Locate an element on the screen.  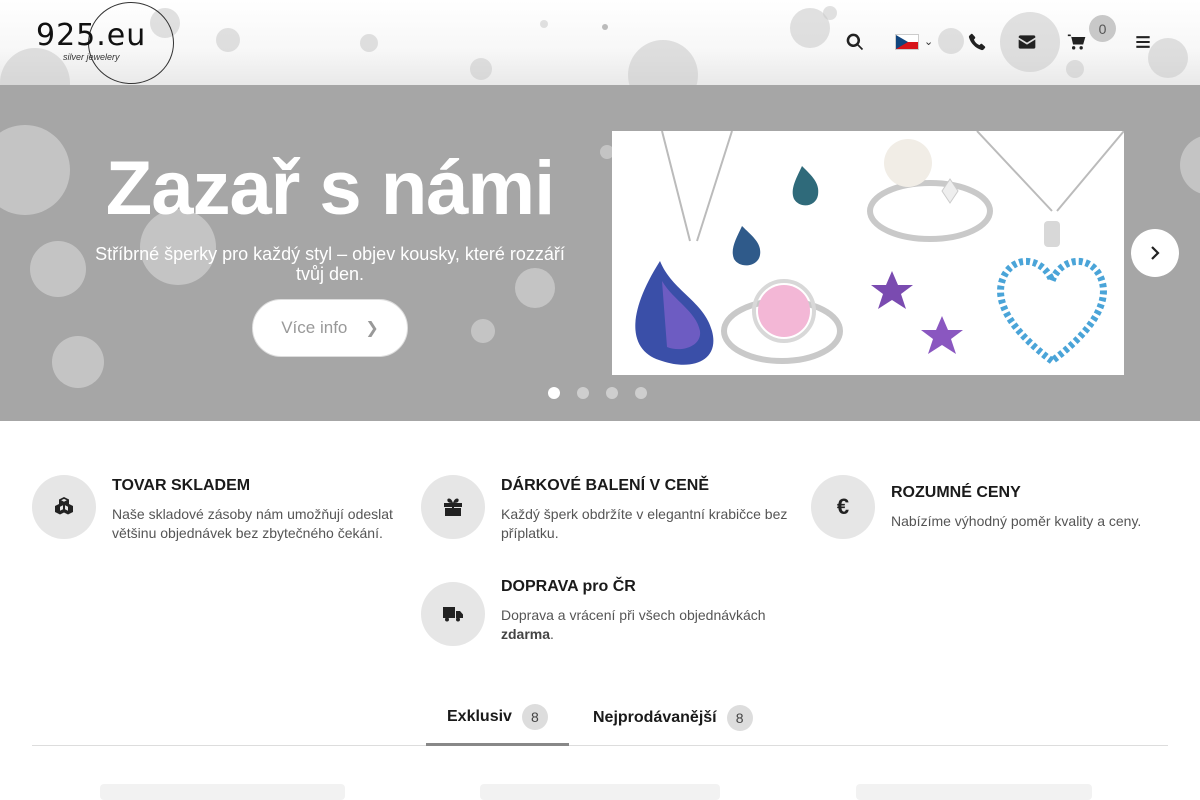
feature-icon-circle: € is located at coordinates (843, 507).